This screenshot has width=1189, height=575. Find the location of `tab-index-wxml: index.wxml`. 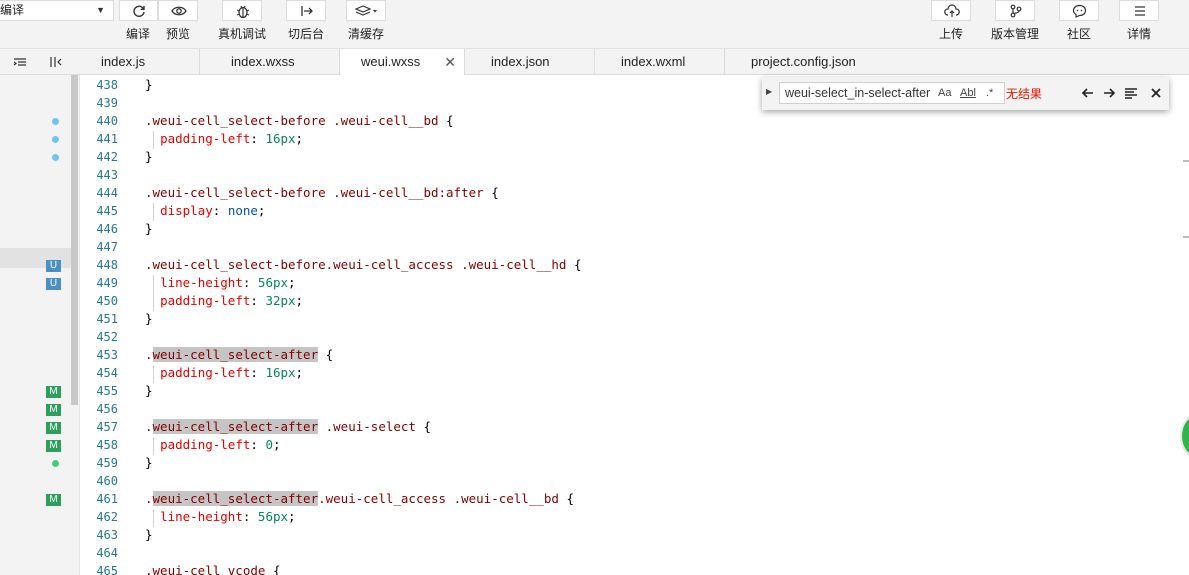

tab-index-wxml: index.wxml is located at coordinates (660, 62).